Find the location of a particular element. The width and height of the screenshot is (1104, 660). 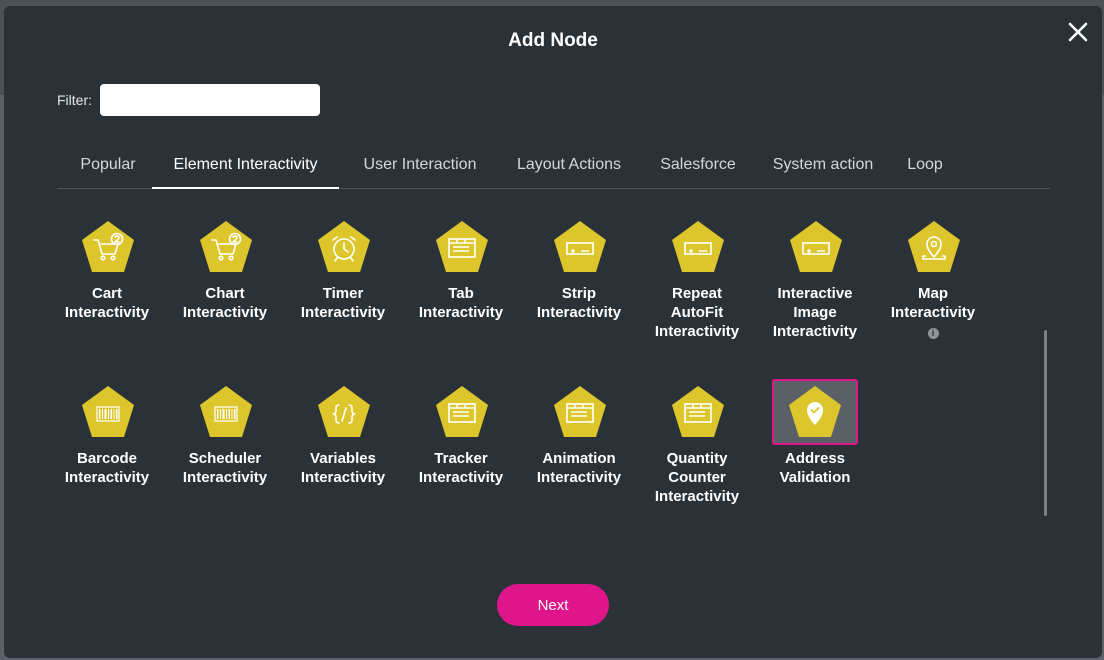

tab-loop: Loop is located at coordinates (925, 167).